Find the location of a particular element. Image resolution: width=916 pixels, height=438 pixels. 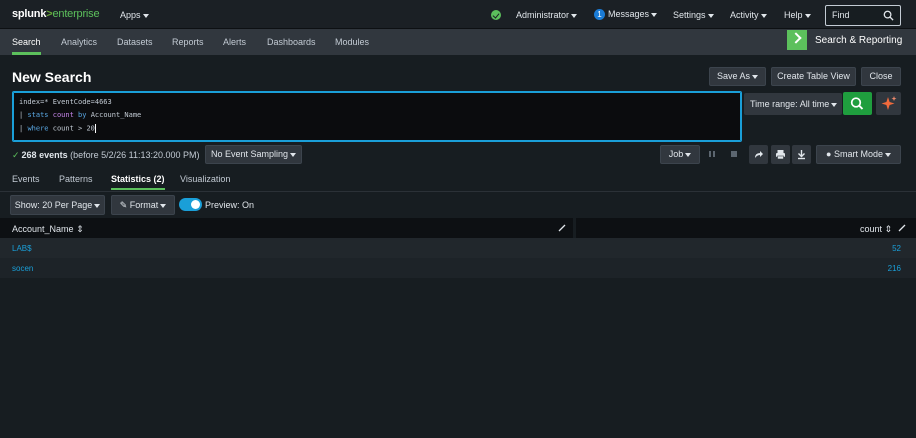

settings-menu: Settings is located at coordinates (693, 15).